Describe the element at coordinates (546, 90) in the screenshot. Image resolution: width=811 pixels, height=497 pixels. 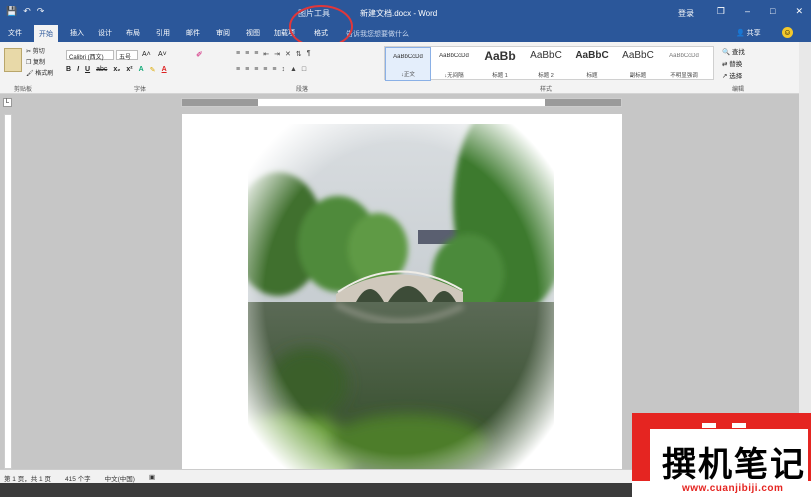
I see `styles-group-label: 样式` at that location.